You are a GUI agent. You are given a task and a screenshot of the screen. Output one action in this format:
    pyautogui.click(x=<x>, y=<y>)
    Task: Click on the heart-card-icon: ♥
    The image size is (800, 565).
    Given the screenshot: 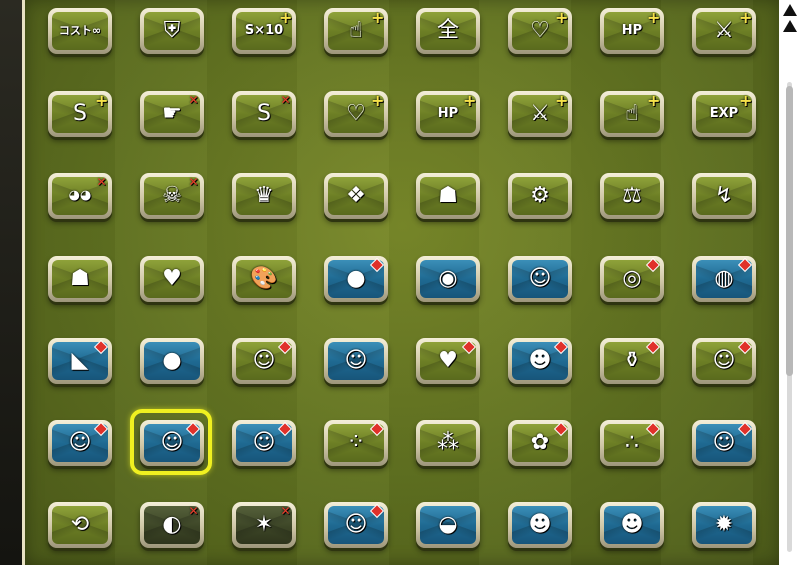 What is the action you would take?
    pyautogui.click(x=448, y=360)
    